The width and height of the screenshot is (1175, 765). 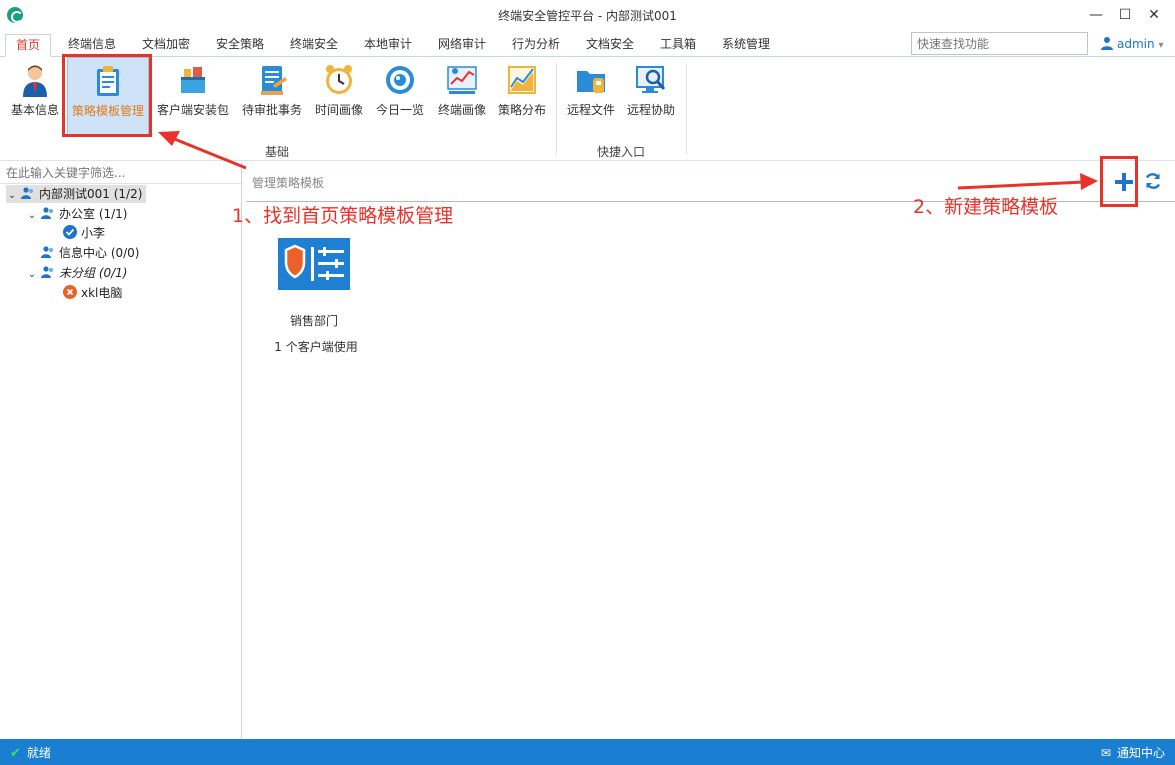 What do you see at coordinates (1096, 15) in the screenshot?
I see `minimize-button: —` at bounding box center [1096, 15].